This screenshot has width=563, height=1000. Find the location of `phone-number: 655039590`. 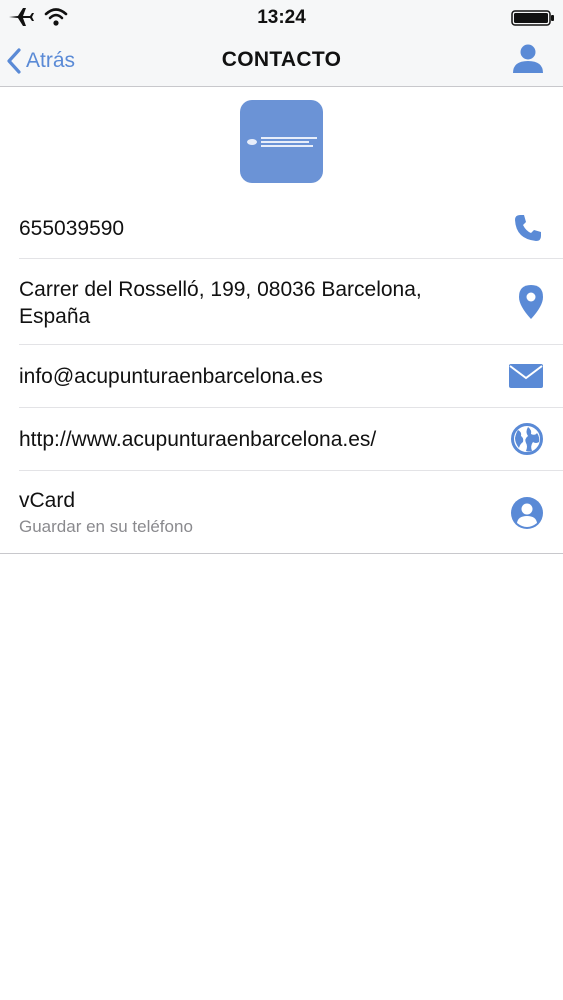

phone-number: 655039590 is located at coordinates (72, 228).